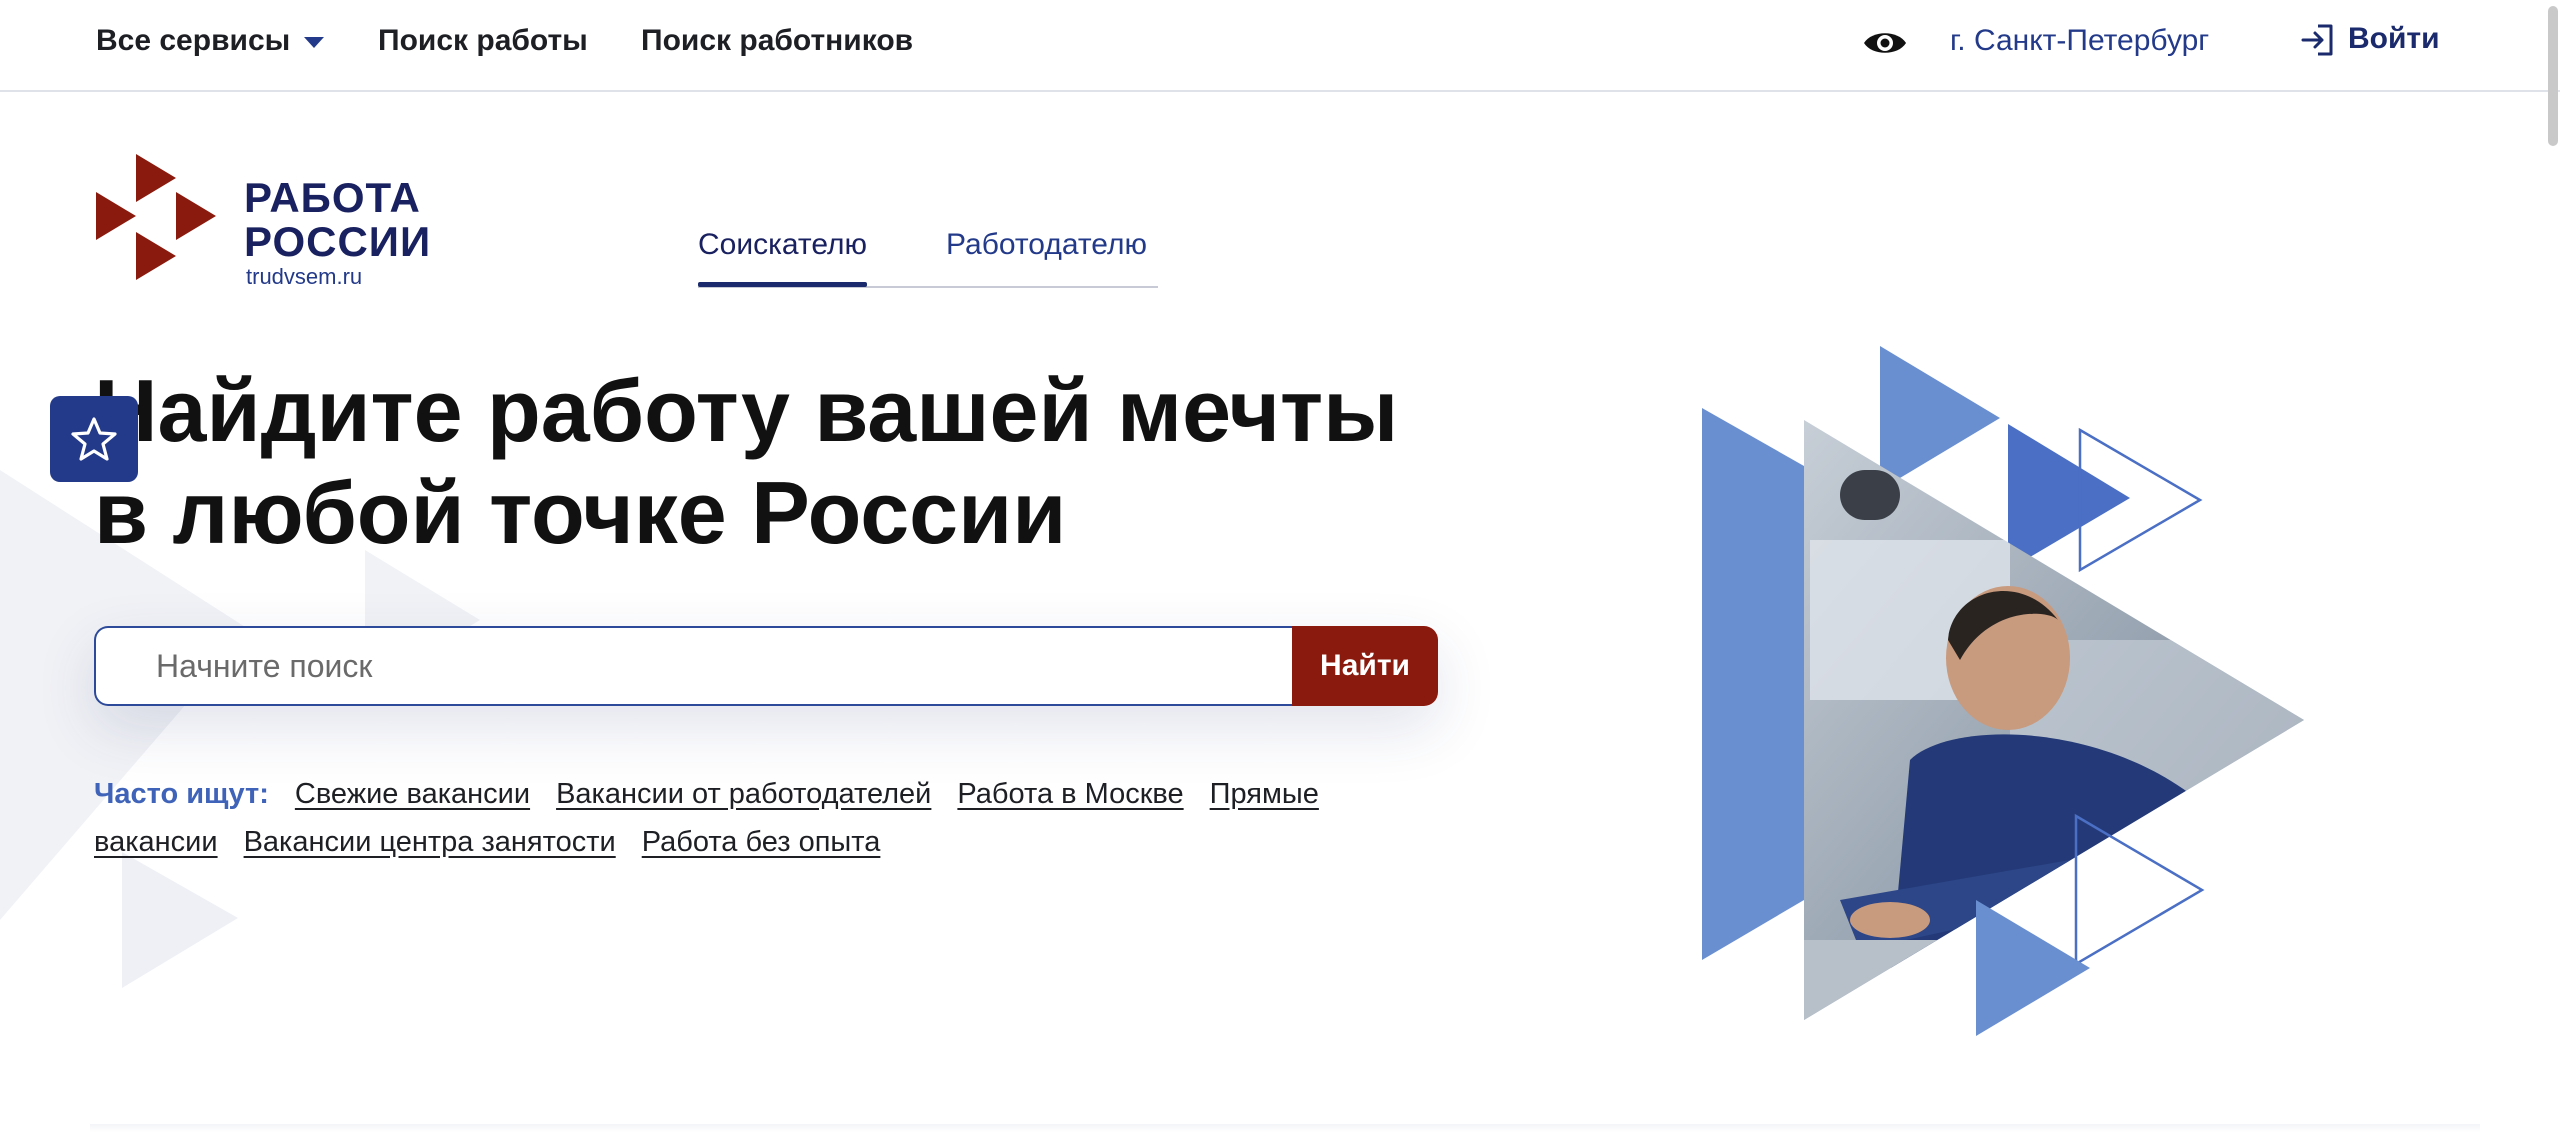 The height and width of the screenshot is (1132, 2560). What do you see at coordinates (1070, 794) in the screenshot?
I see `popular-link-moscow-jobs: Работа в Москве` at bounding box center [1070, 794].